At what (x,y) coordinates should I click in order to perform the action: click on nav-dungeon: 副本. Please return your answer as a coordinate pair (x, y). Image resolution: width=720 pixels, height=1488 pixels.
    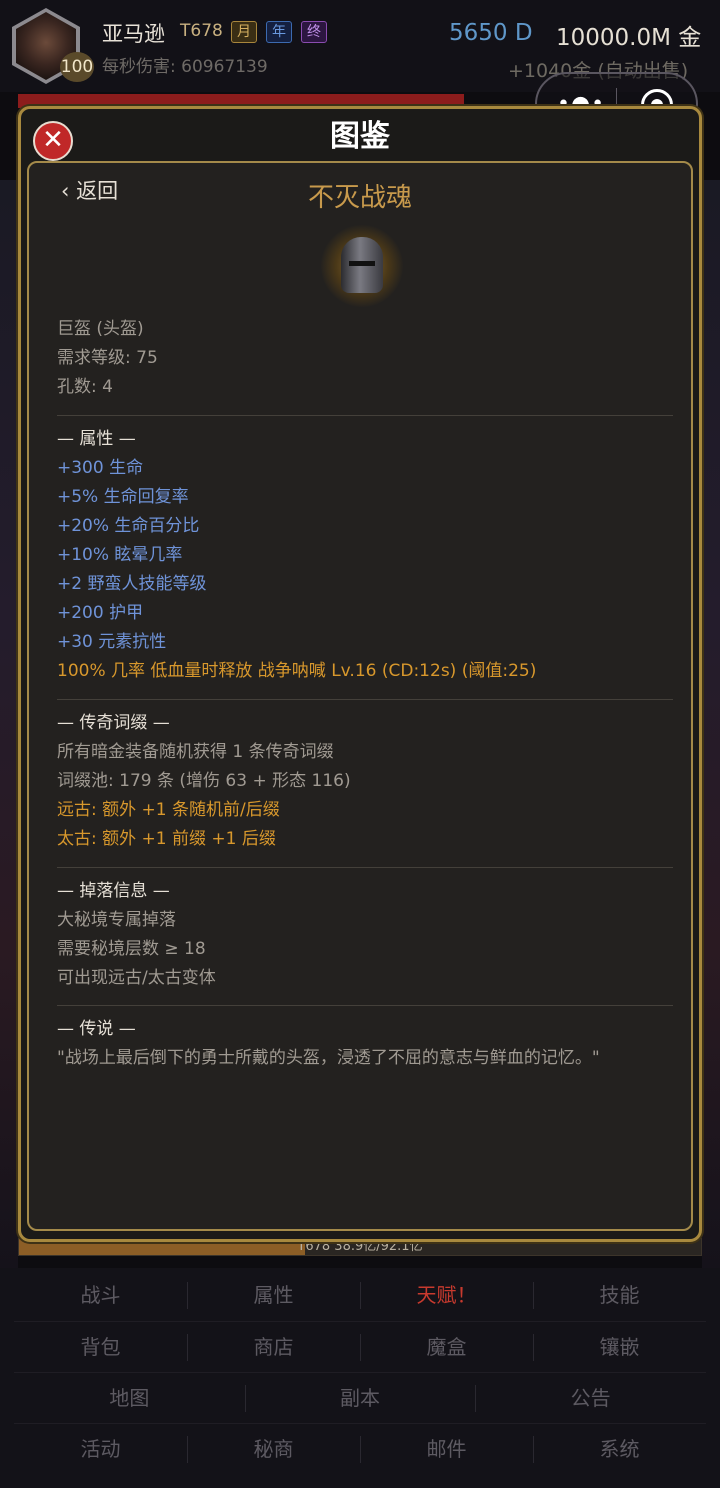
    Looking at the image, I should click on (360, 1398).